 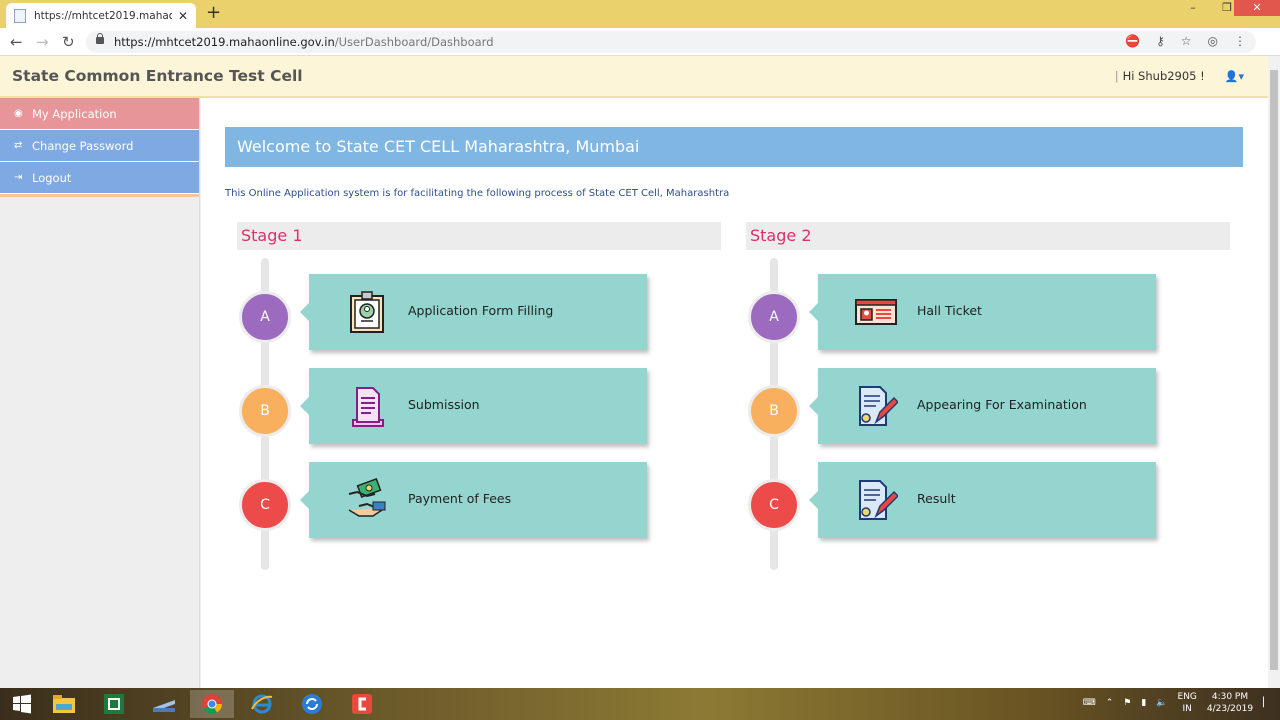 I want to click on volume-icon: 🔈, so click(x=1161, y=703).